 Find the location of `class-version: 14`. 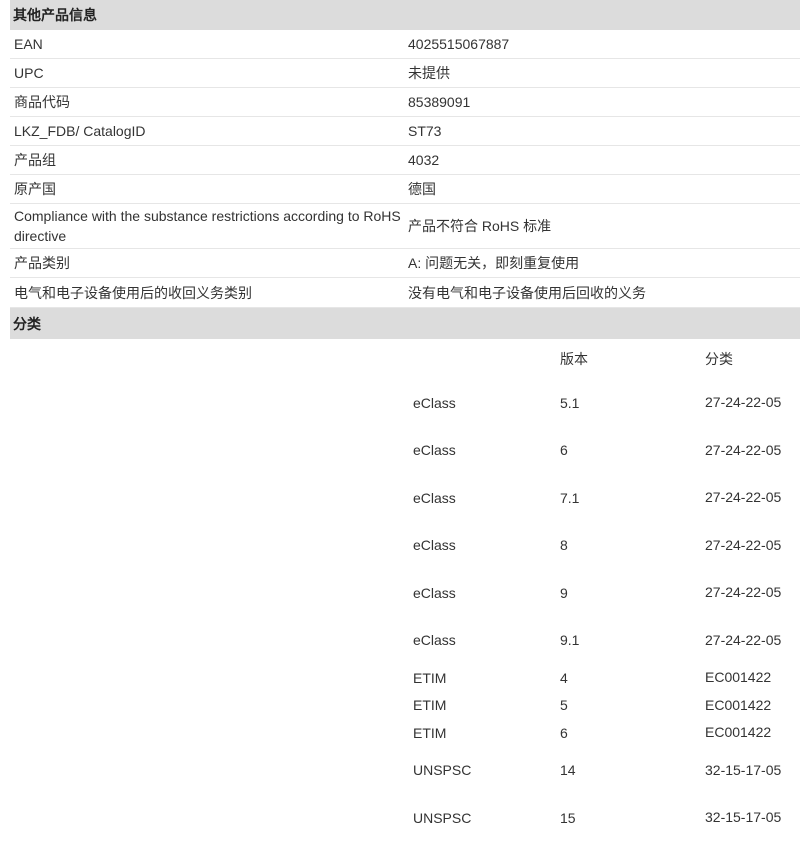

class-version: 14 is located at coordinates (568, 770).